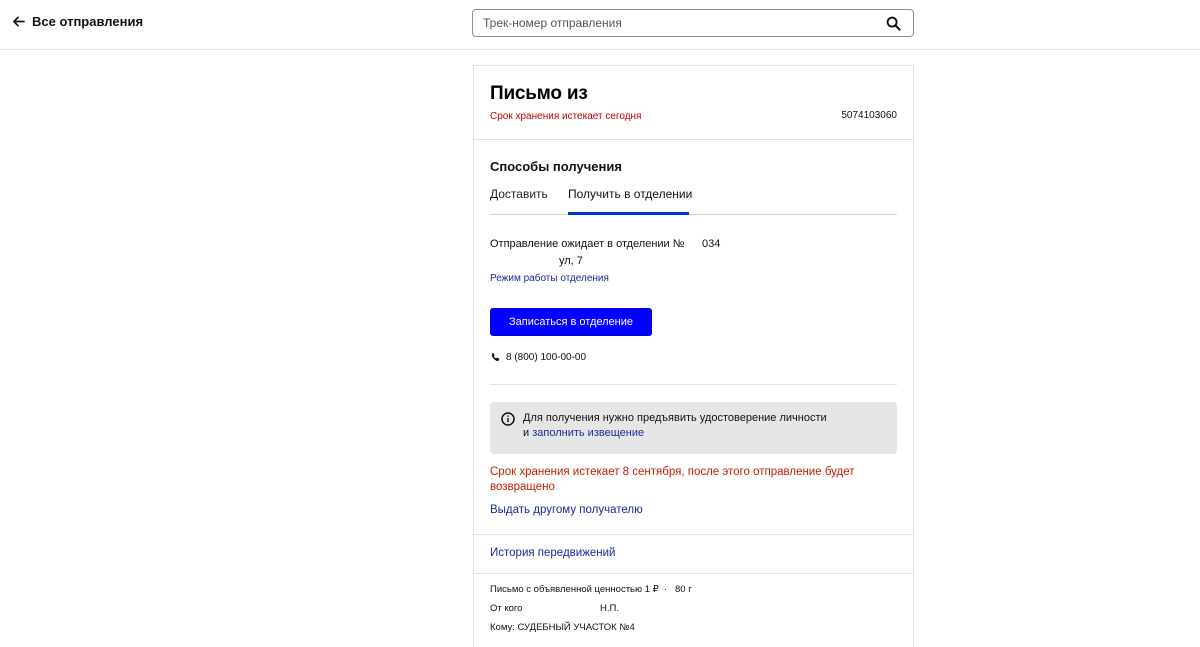  What do you see at coordinates (630, 194) in the screenshot?
I see `tab-pickup: Получить в отделении` at bounding box center [630, 194].